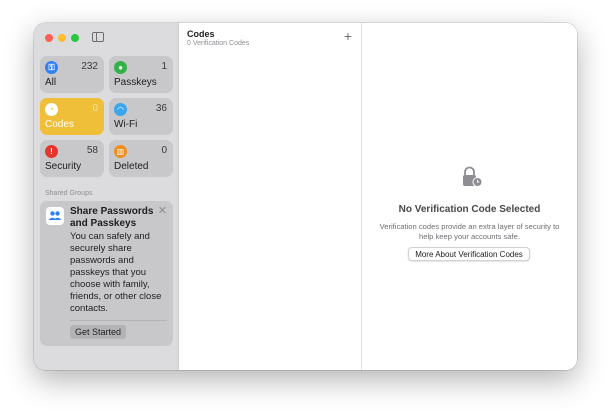 The width and height of the screenshot is (610, 414). Describe the element at coordinates (164, 66) in the screenshot. I see `tile-count: 1` at that location.